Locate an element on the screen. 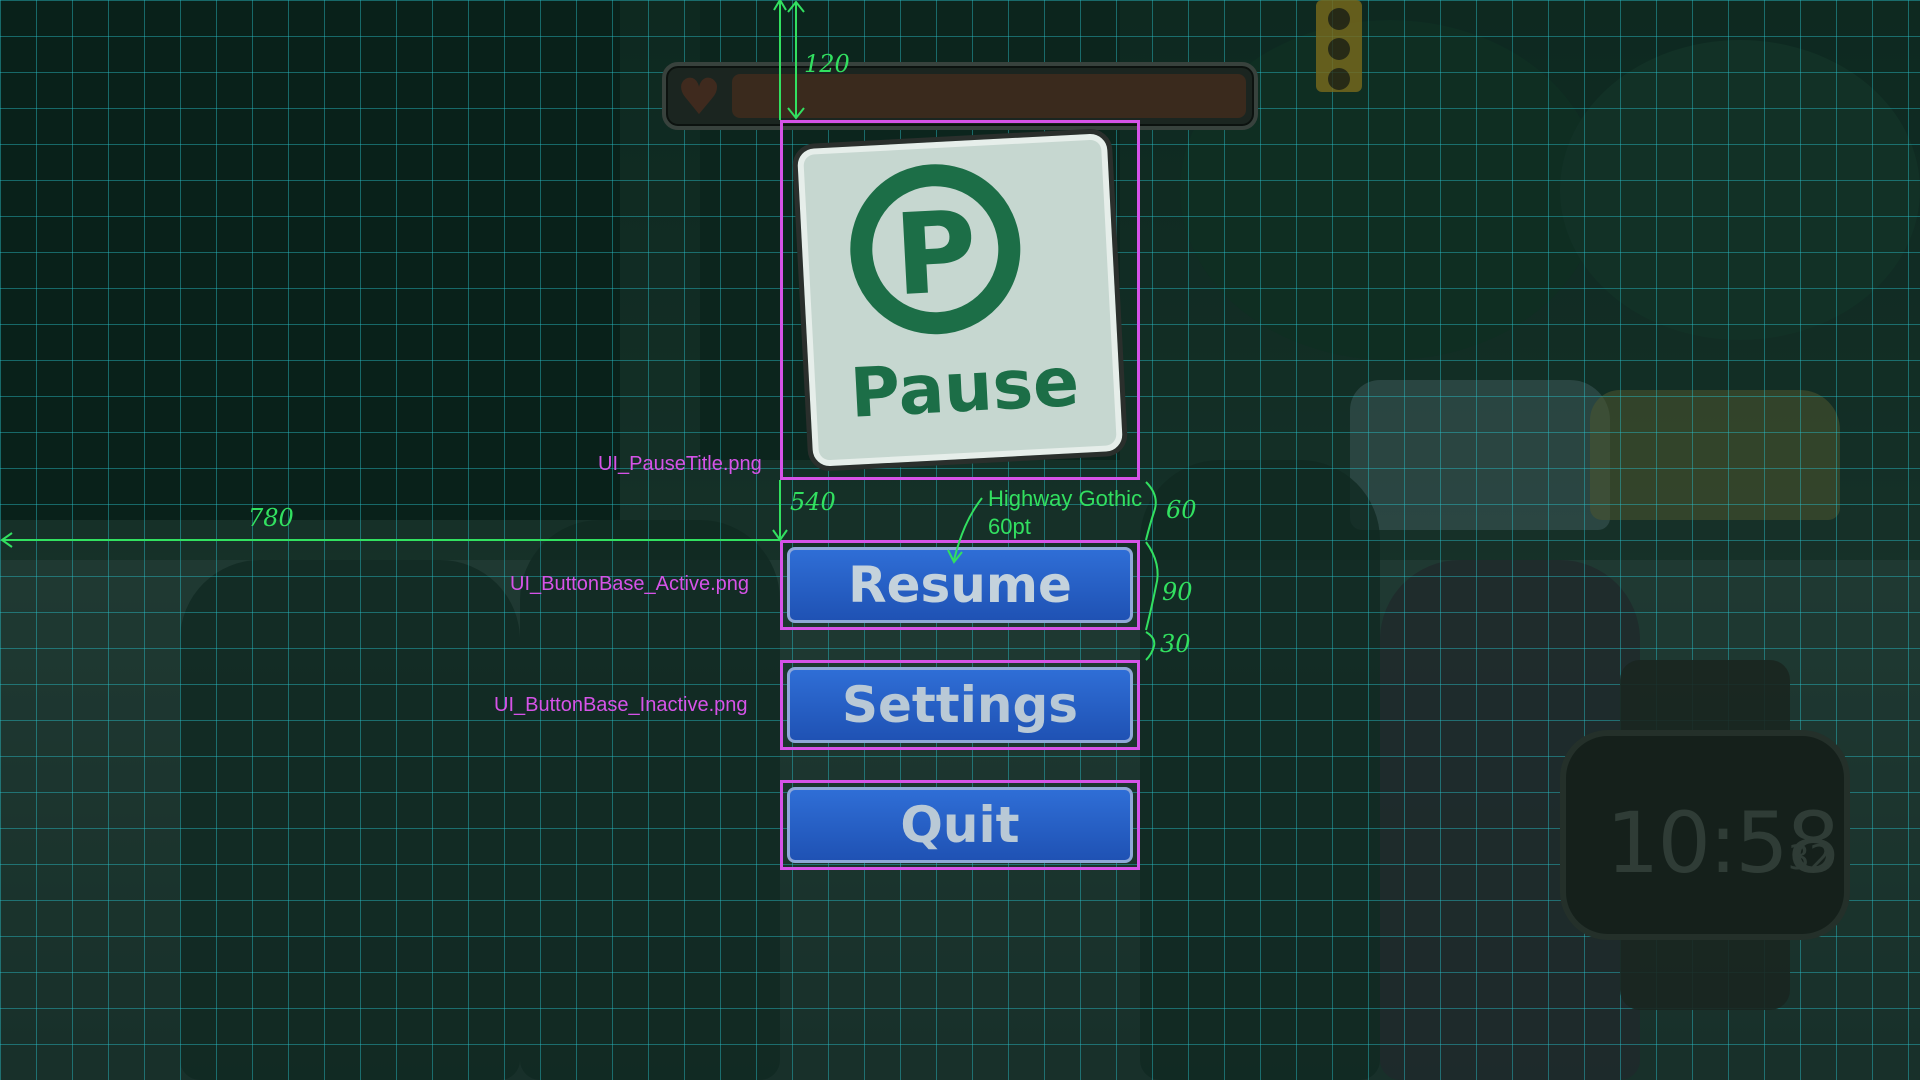  asset-label-button-inactive: UI_ButtonBase_Inactive.png is located at coordinates (621, 705).